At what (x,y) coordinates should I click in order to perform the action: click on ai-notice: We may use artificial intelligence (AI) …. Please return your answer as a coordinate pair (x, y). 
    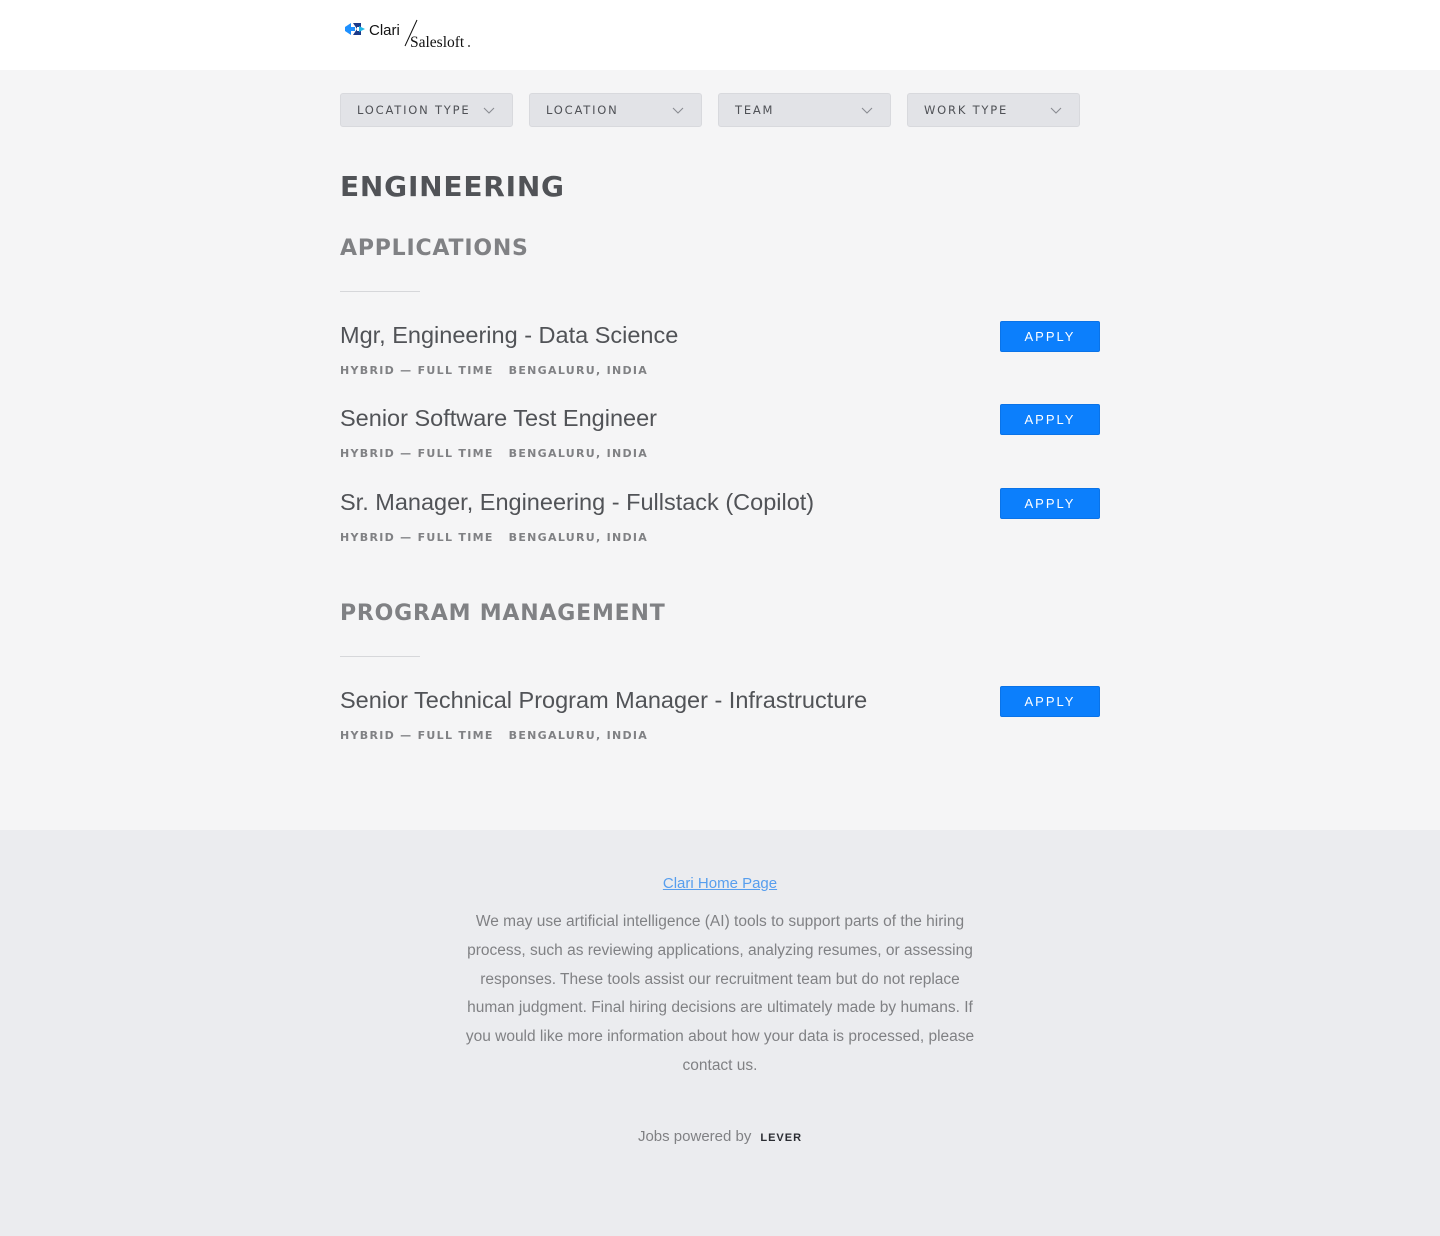
    Looking at the image, I should click on (720, 993).